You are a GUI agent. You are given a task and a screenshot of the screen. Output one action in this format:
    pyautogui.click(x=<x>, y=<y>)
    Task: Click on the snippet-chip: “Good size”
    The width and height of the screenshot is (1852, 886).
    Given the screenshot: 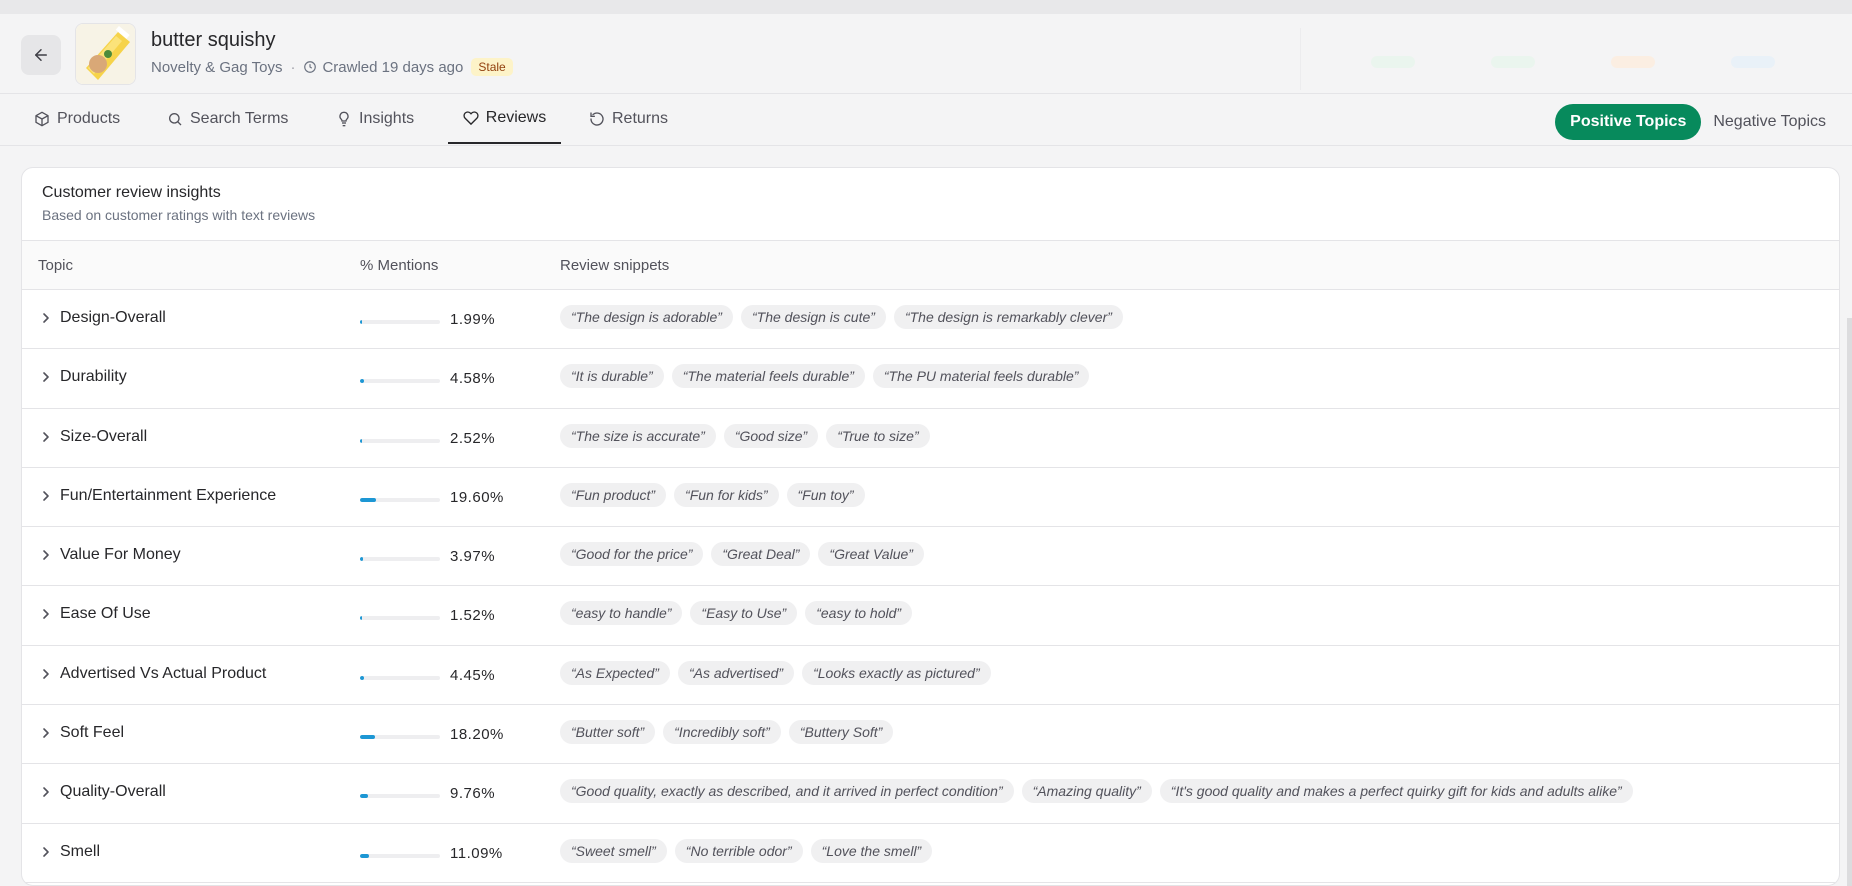 What is the action you would take?
    pyautogui.click(x=771, y=435)
    